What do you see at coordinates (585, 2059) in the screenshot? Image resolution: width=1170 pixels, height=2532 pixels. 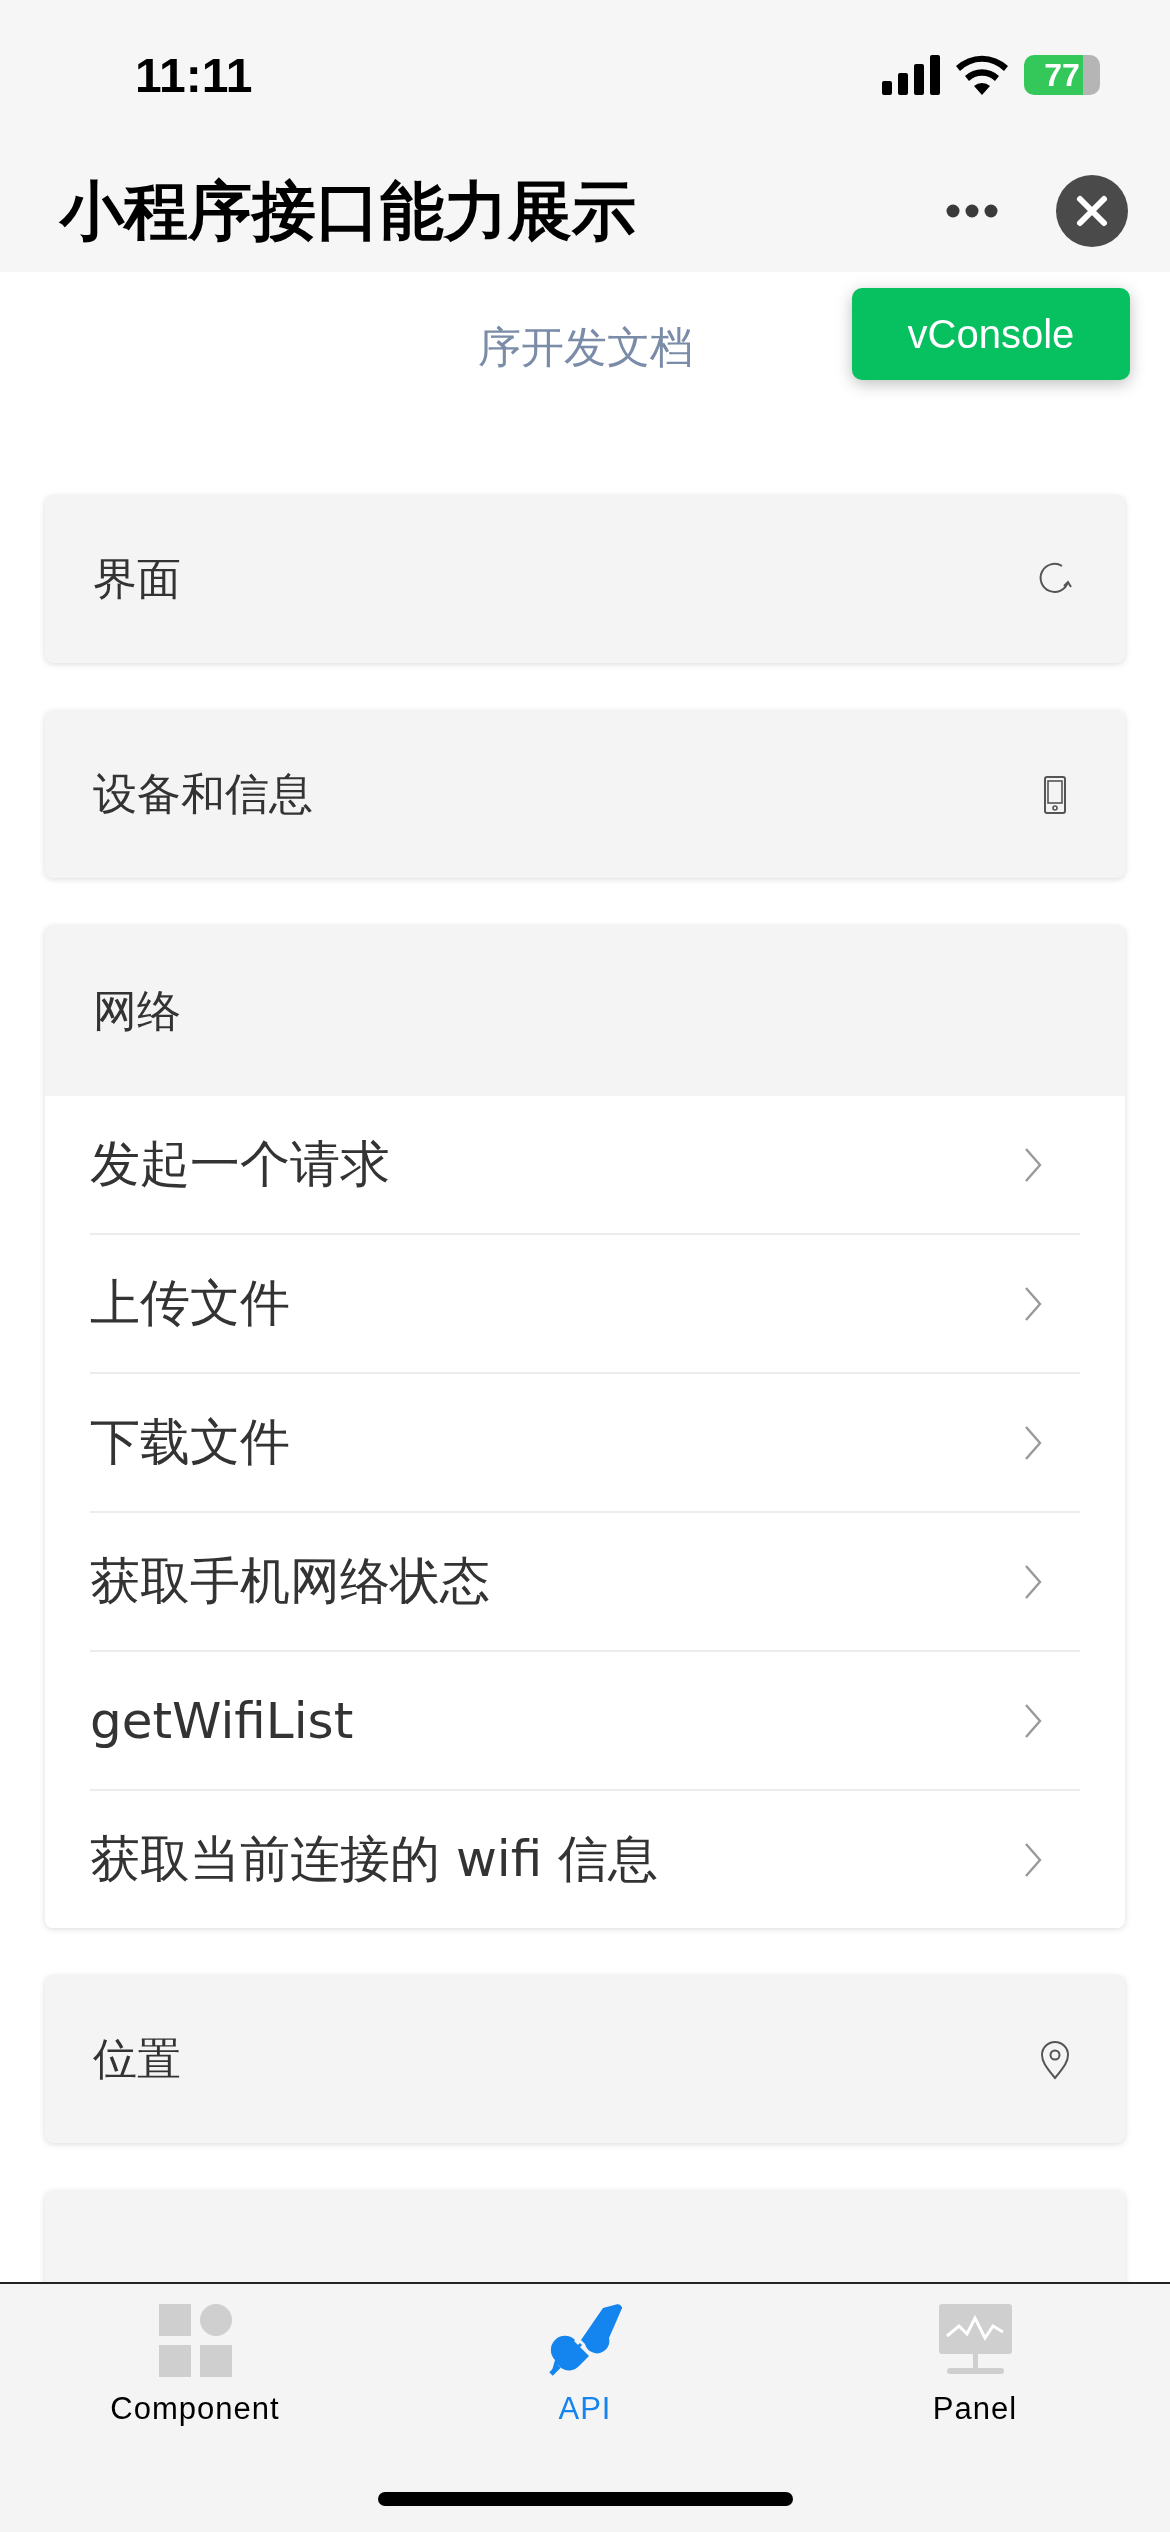 I see `section-header: 位置` at bounding box center [585, 2059].